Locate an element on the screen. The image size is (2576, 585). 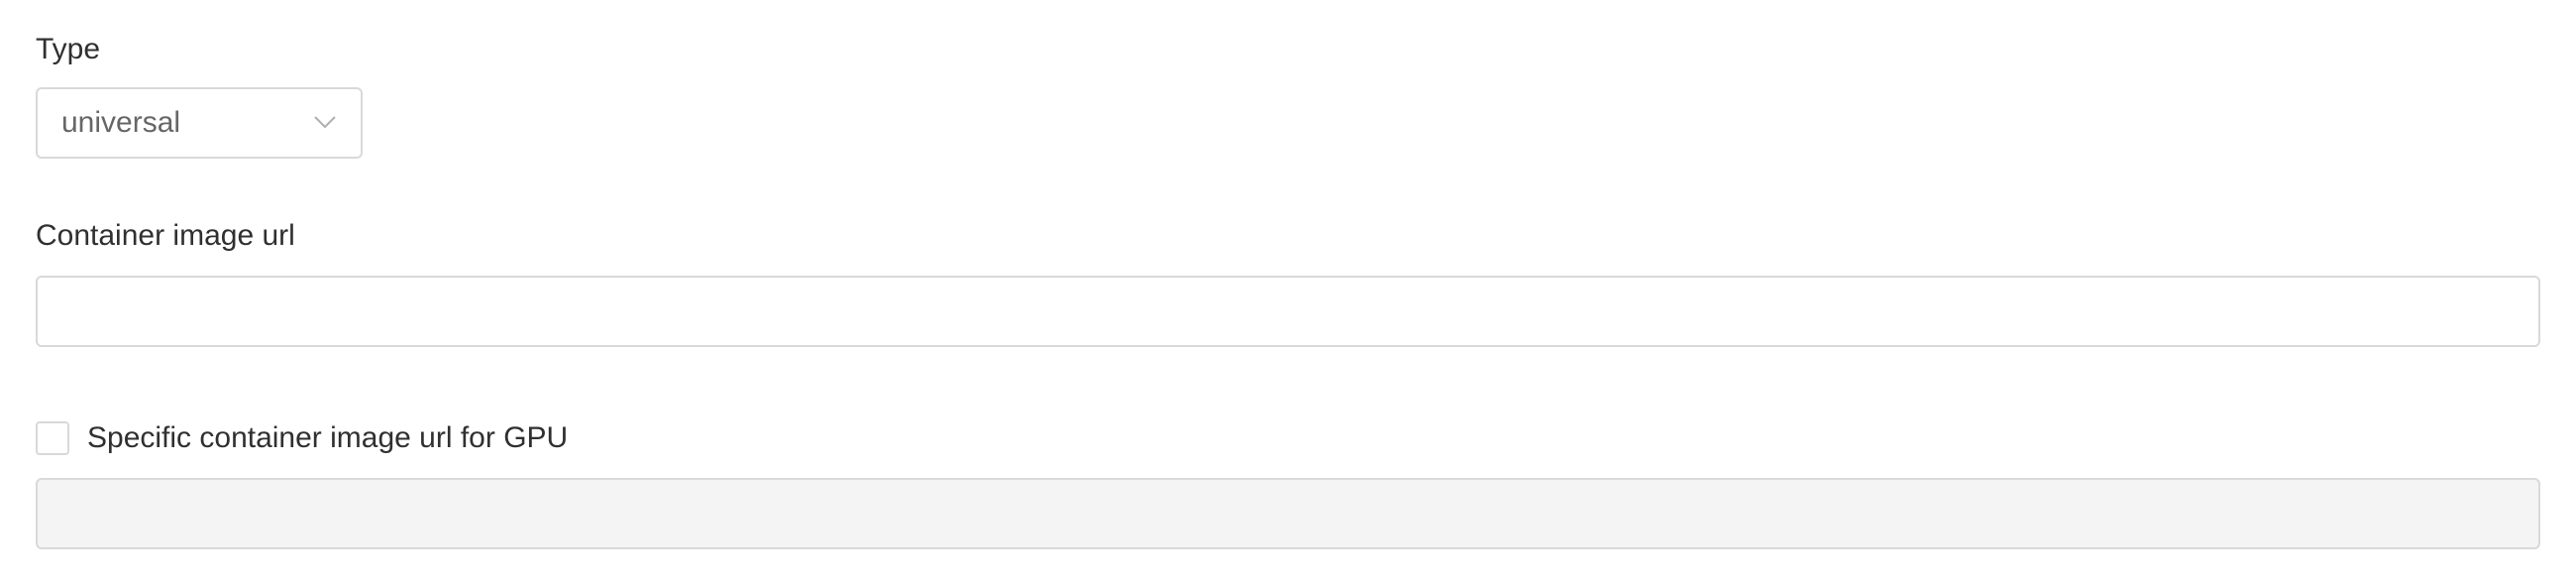
type-select: universal is located at coordinates (200, 123).